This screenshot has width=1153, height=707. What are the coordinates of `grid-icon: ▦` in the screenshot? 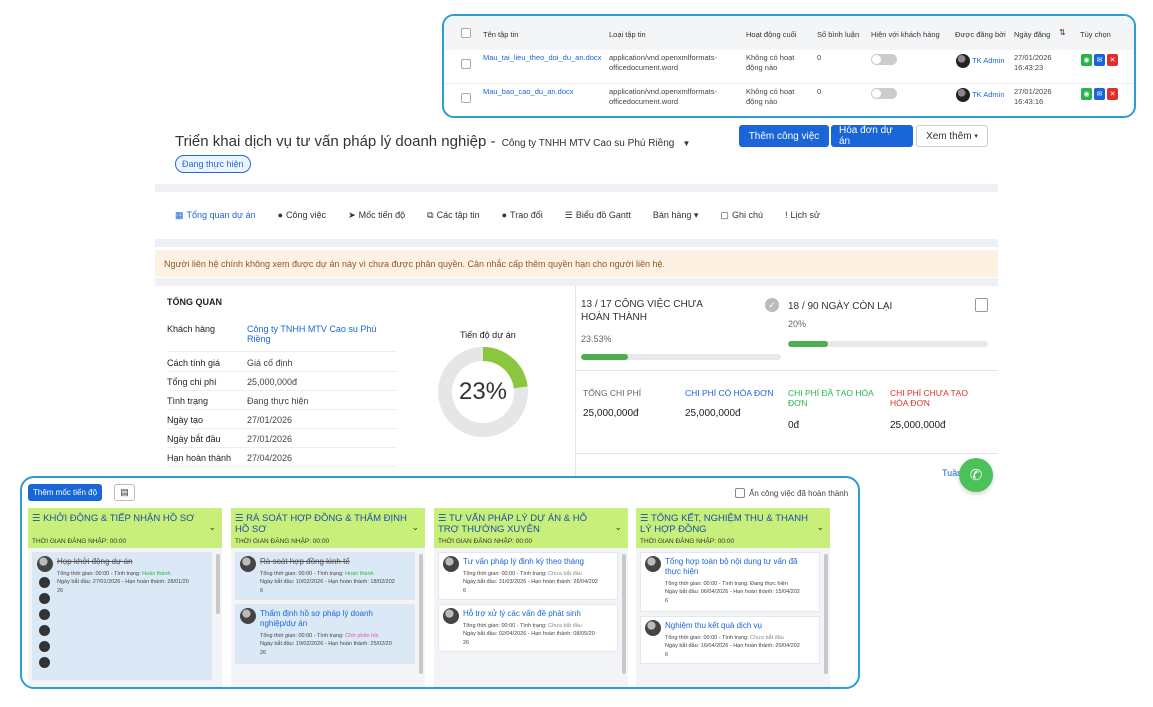 It's located at (179, 214).